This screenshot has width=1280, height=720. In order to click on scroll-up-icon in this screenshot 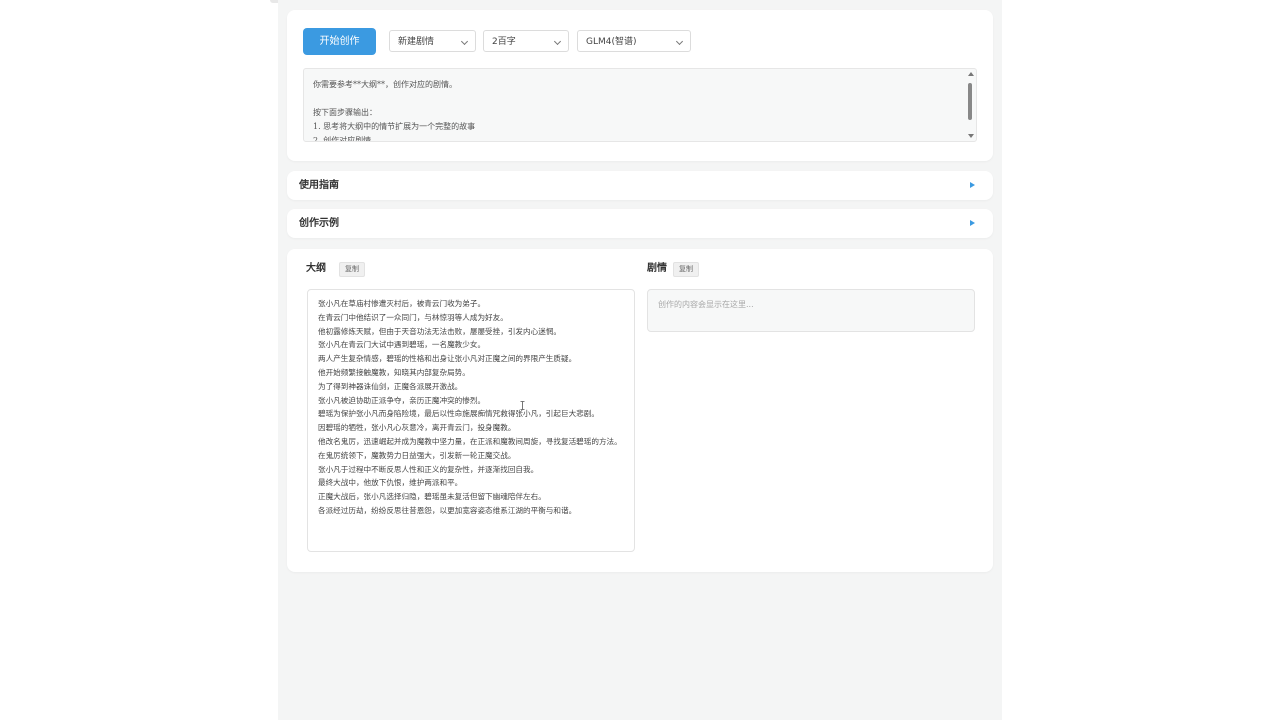, I will do `click(971, 74)`.